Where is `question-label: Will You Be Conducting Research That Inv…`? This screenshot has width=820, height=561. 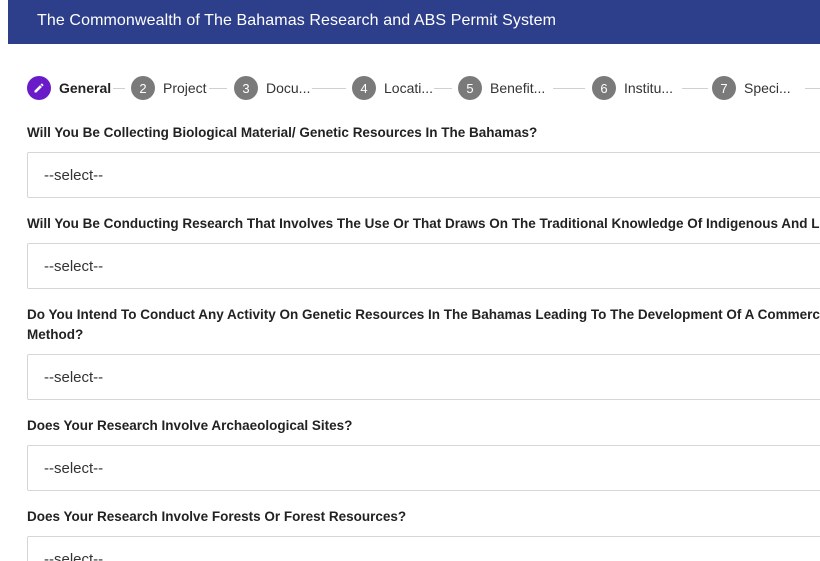
question-label: Will You Be Conducting Research That Inv… is located at coordinates (423, 223).